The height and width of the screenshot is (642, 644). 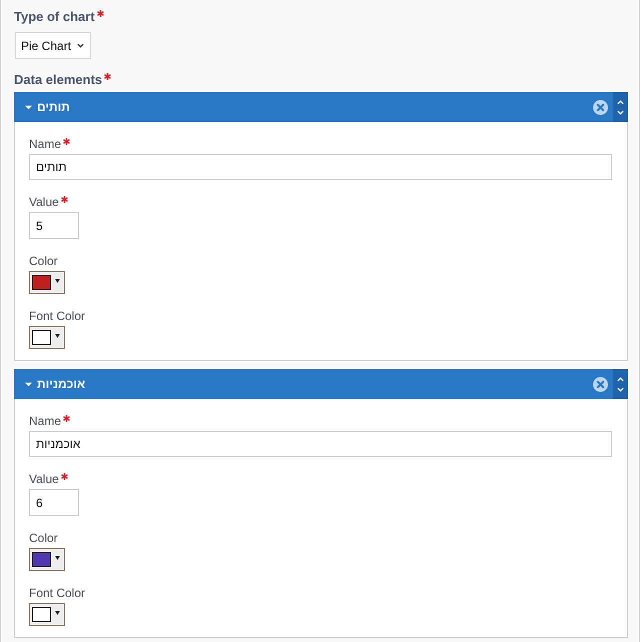 I want to click on value-input: 6, so click(x=54, y=502).